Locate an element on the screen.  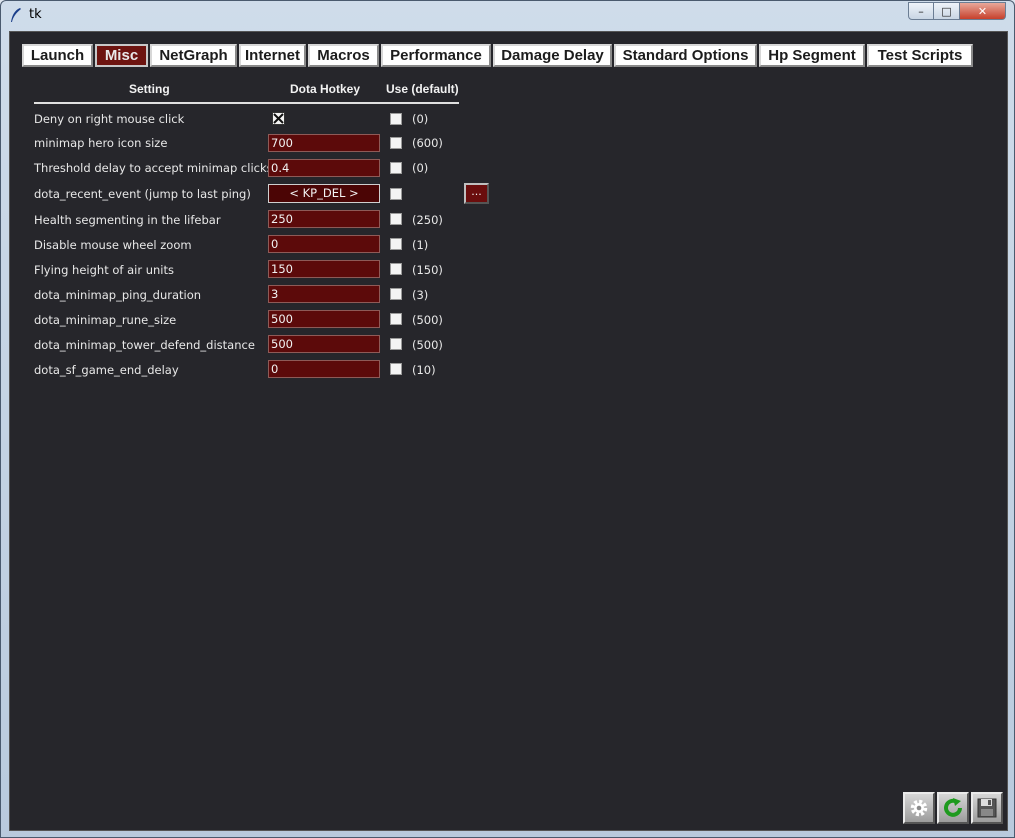
value-input: 3 is located at coordinates (324, 294).